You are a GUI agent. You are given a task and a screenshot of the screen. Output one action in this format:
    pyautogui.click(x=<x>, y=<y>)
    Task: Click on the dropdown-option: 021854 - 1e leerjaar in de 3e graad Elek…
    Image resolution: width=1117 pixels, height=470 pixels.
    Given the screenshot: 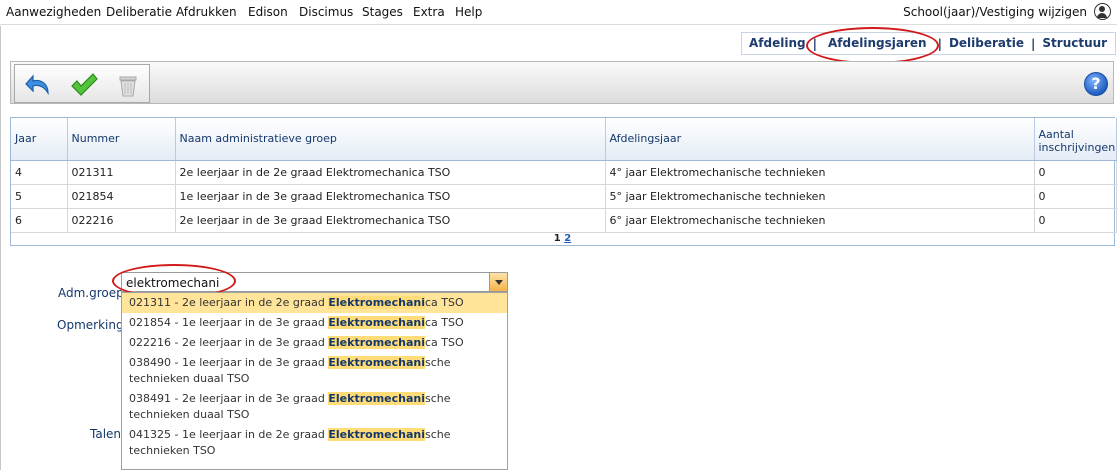 What is the action you would take?
    pyautogui.click(x=314, y=323)
    